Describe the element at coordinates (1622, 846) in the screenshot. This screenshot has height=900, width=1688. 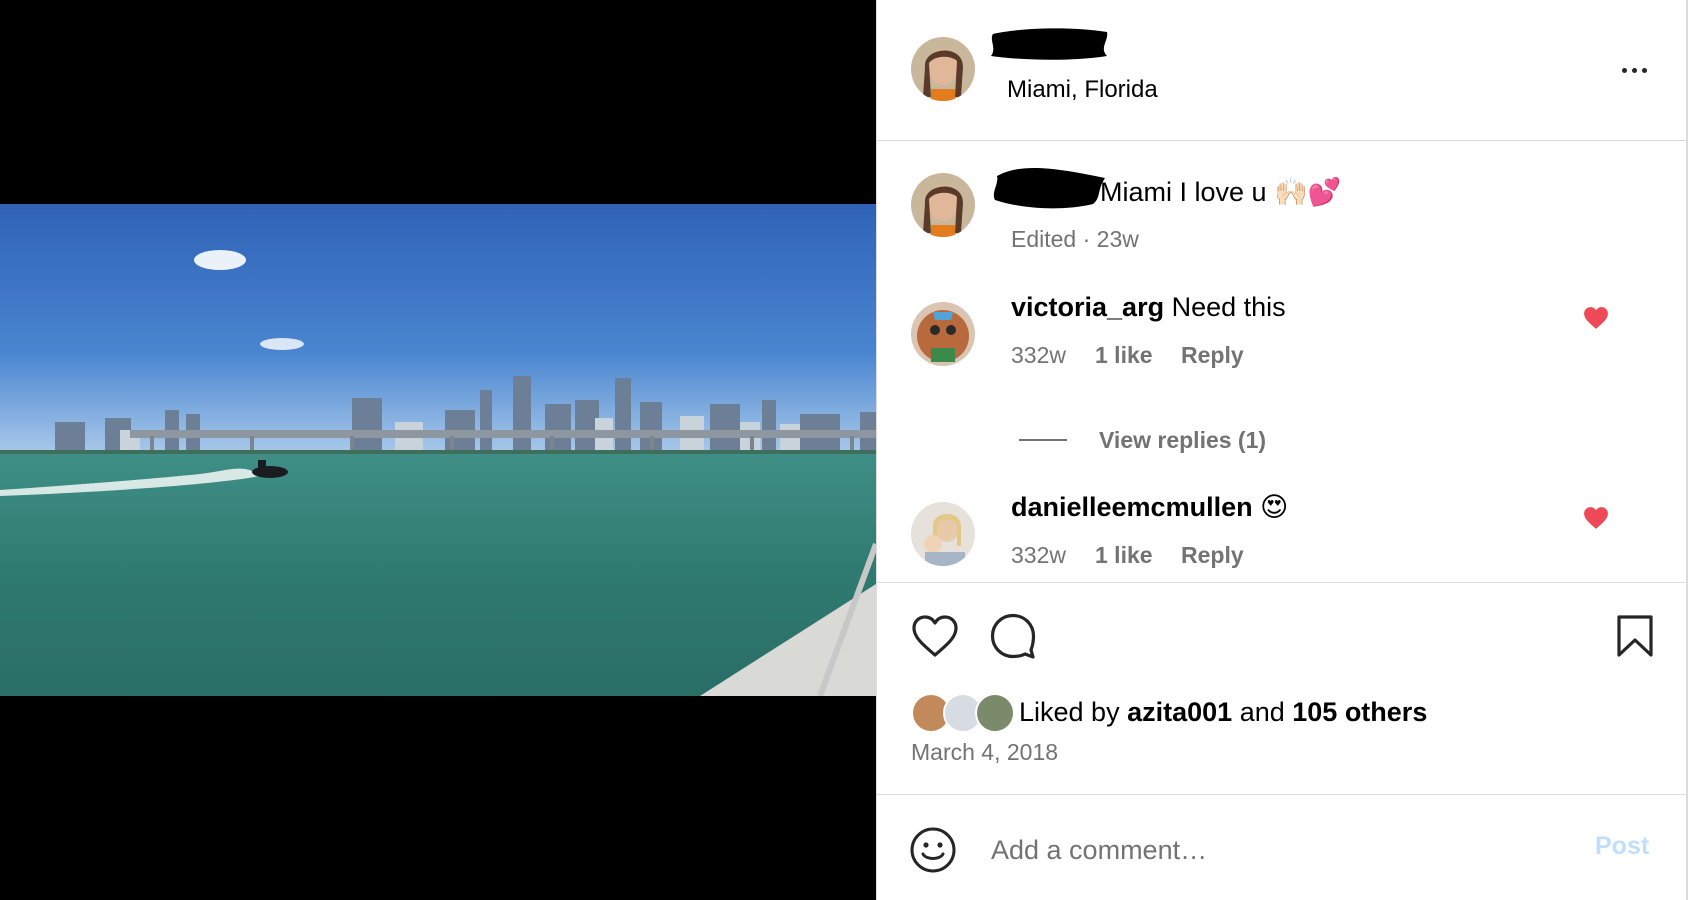
I see `post-comment-button: Post` at that location.